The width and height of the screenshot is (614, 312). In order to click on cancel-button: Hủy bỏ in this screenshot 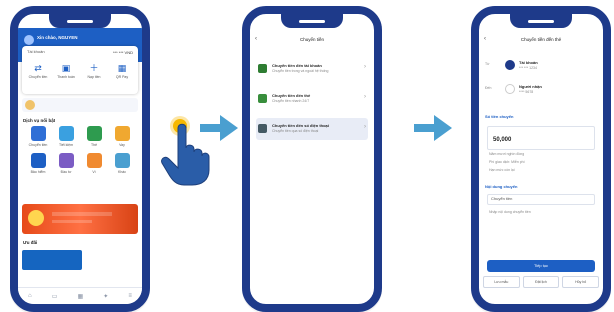, I will do `click(581, 282)`.